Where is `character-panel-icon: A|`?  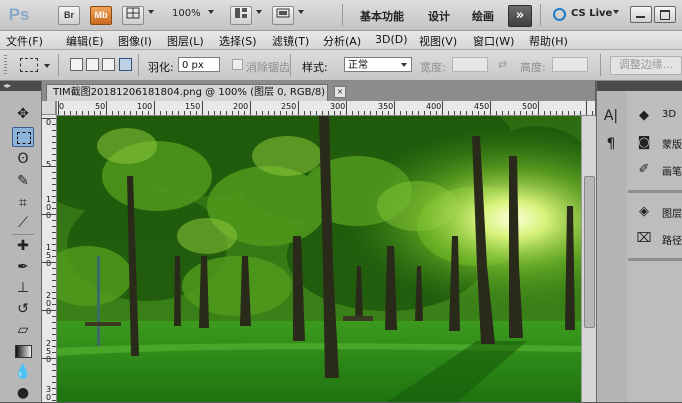 character-panel-icon: A| is located at coordinates (611, 116).